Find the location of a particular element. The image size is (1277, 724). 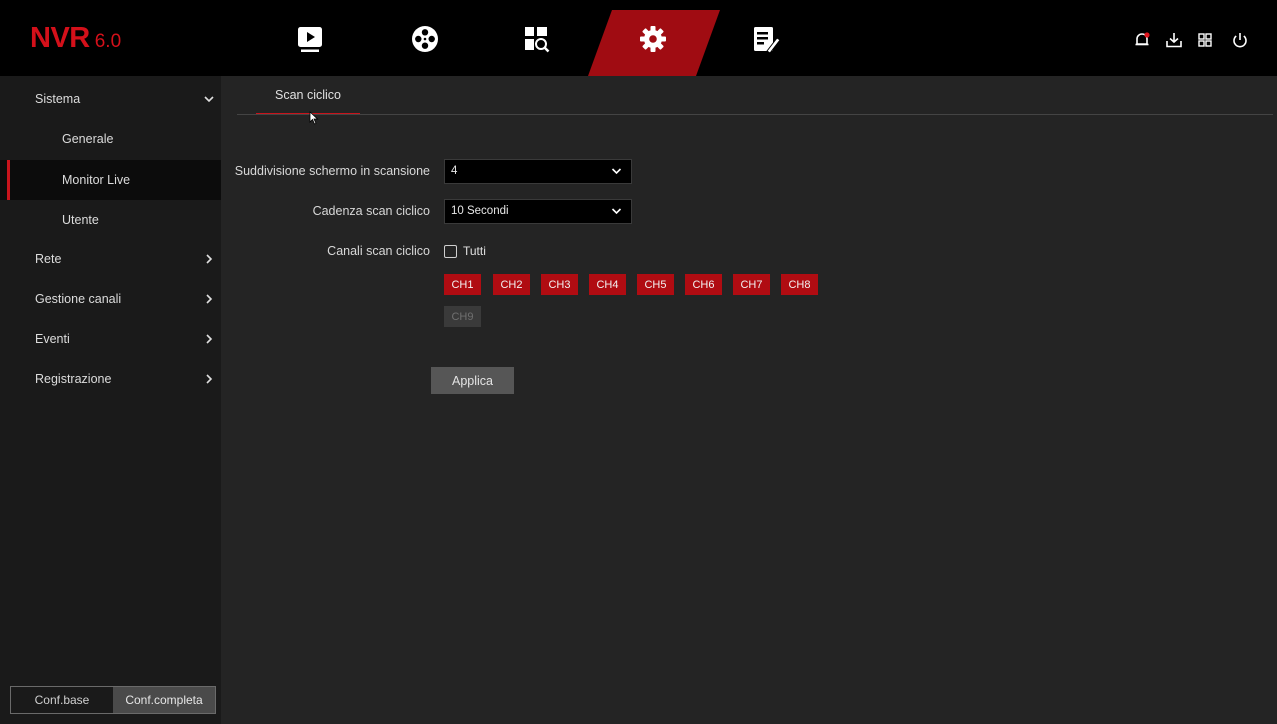

search-layout-icon is located at coordinates (536, 39).